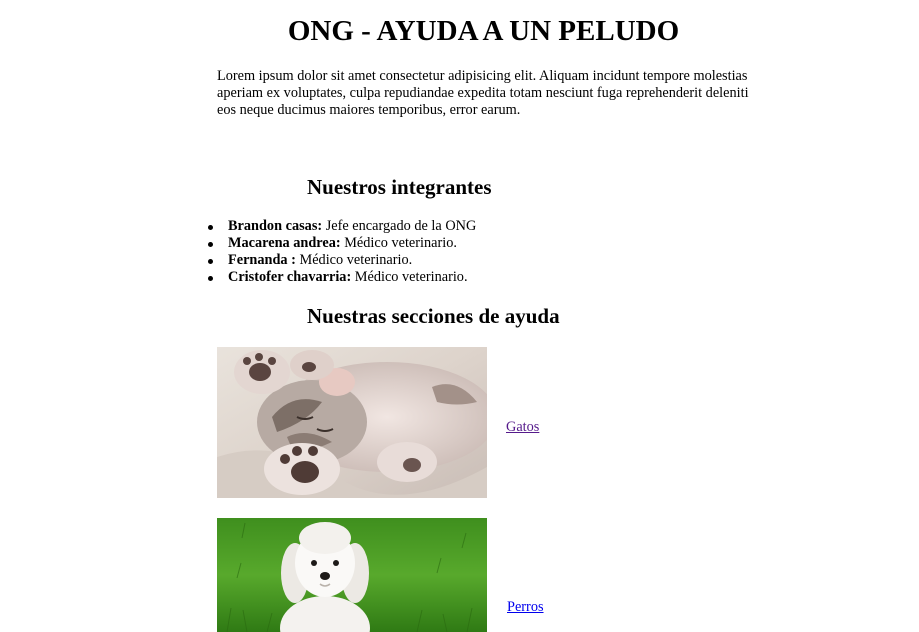 Image resolution: width=919 pixels, height=632 pixels. Describe the element at coordinates (262, 260) in the screenshot. I see `member-name: Fernanda :` at that location.